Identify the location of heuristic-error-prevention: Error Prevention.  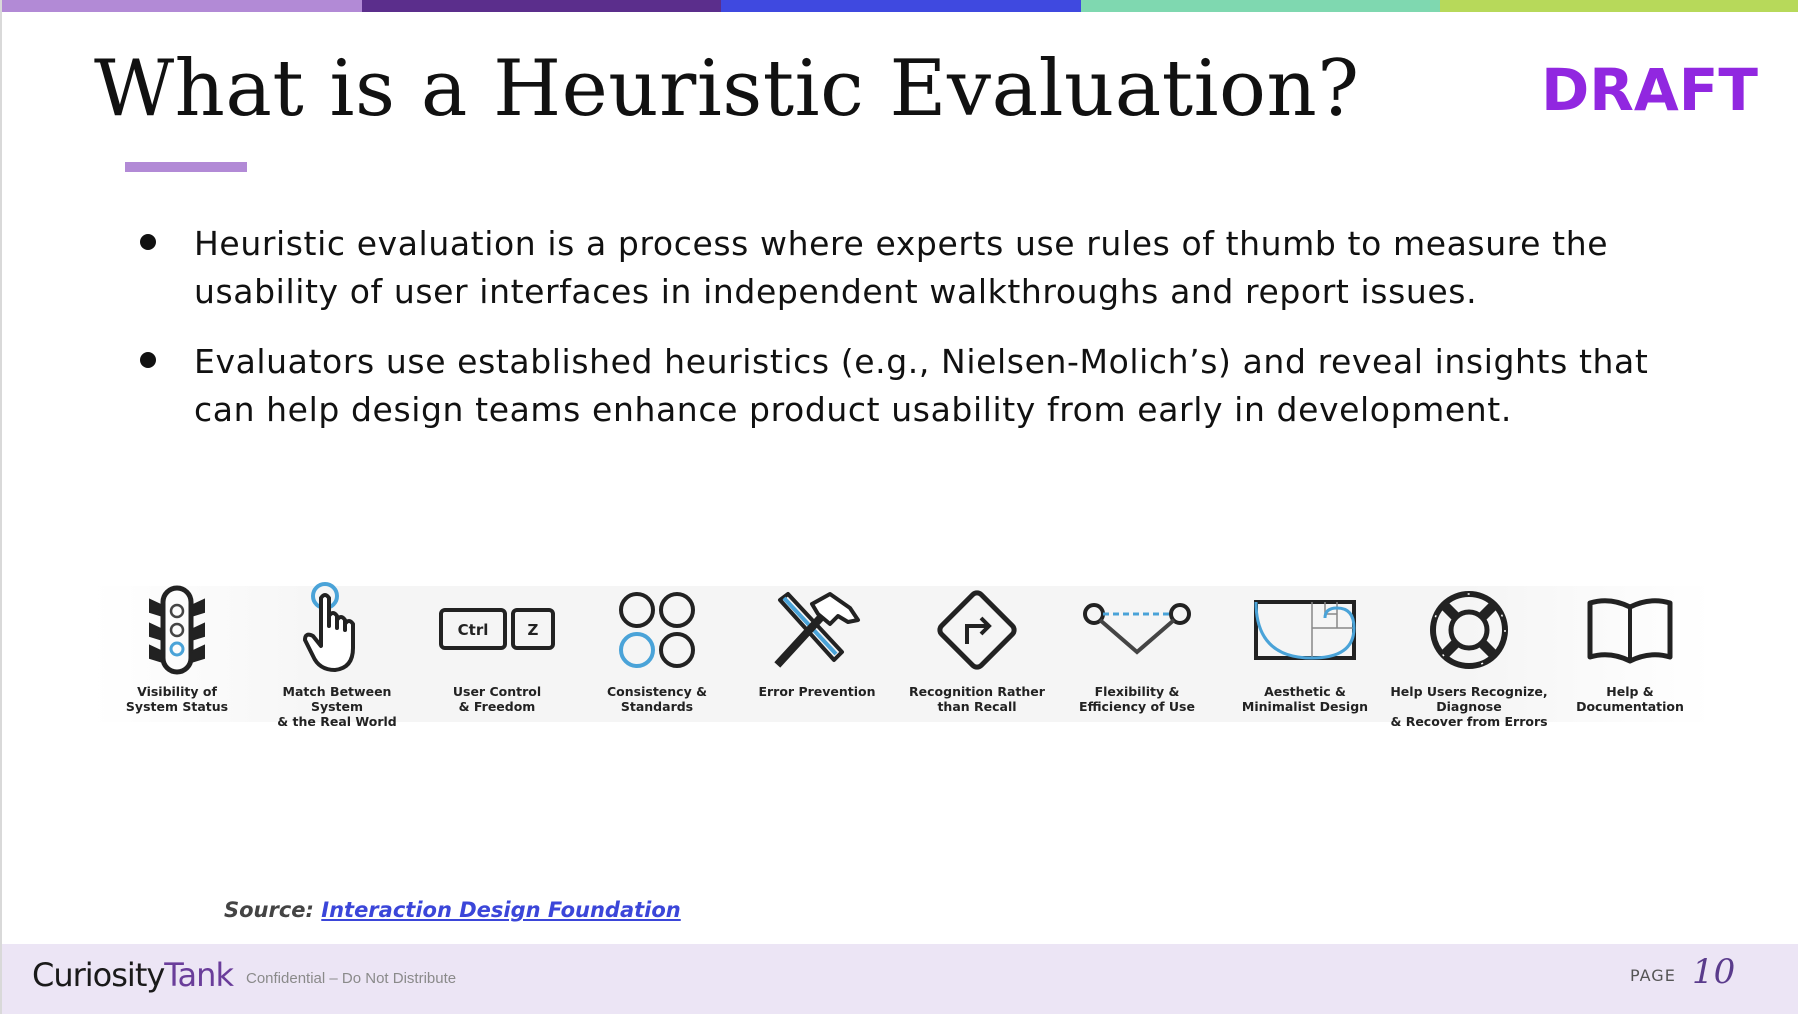
(817, 639).